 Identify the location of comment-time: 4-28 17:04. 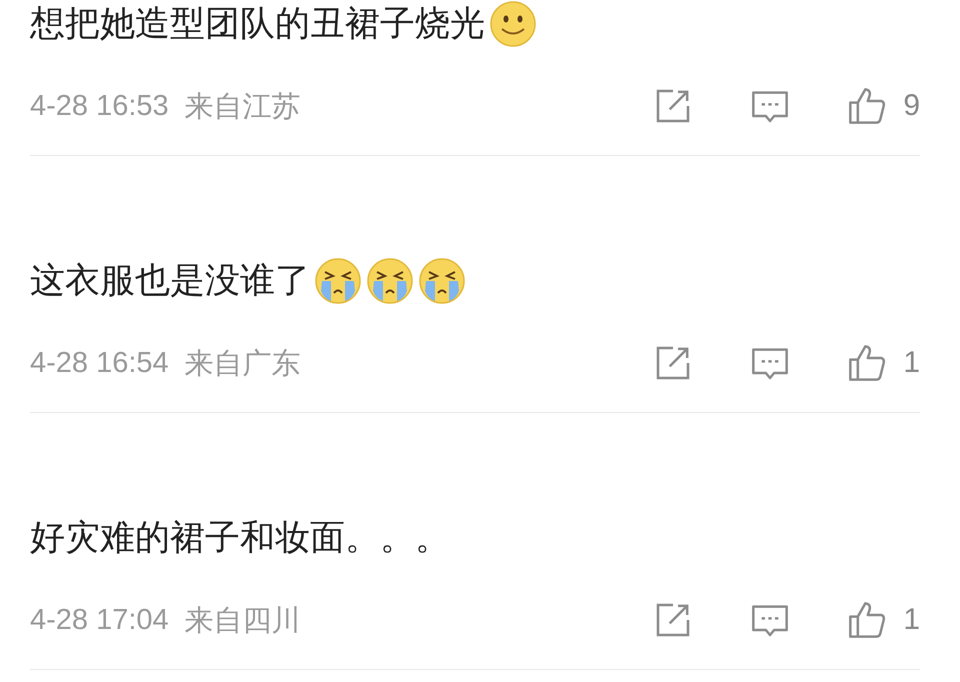
(99, 620).